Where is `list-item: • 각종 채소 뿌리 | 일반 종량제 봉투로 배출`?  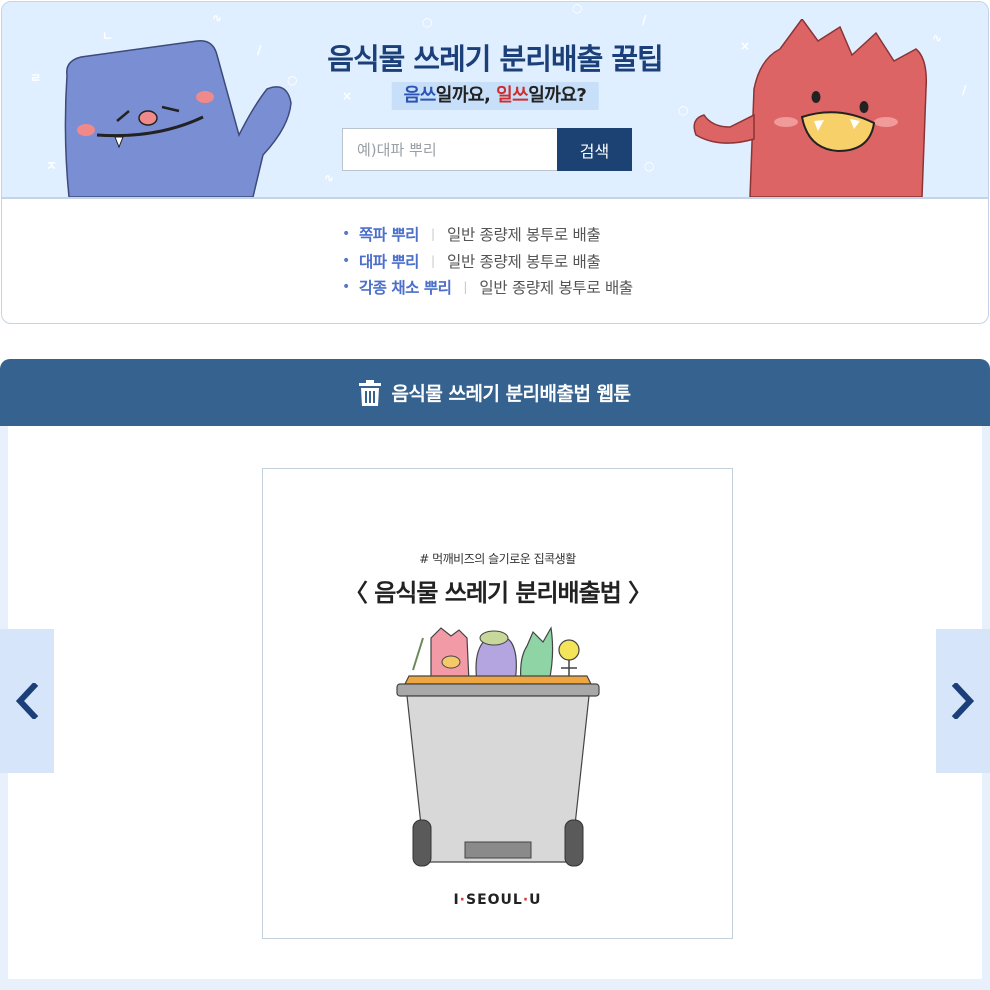
list-item: • 각종 채소 뿌리 | 일반 종량제 봉투로 배출 is located at coordinates (487, 287).